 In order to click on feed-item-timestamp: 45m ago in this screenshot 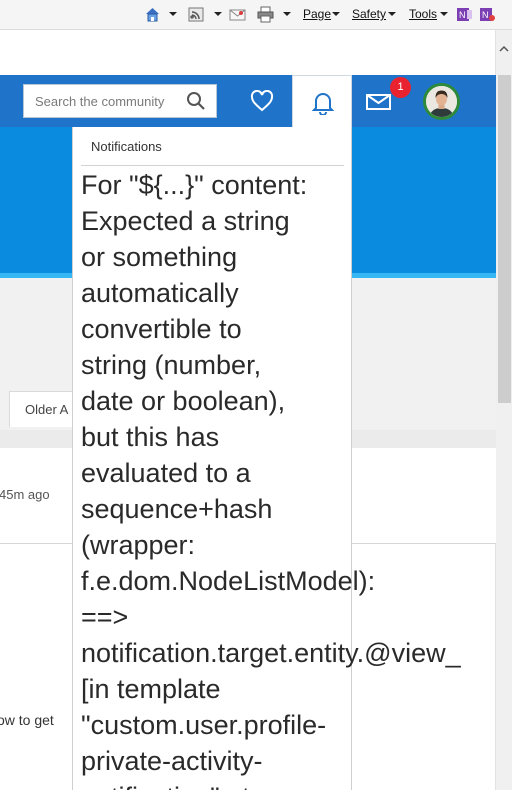, I will do `click(25, 494)`.